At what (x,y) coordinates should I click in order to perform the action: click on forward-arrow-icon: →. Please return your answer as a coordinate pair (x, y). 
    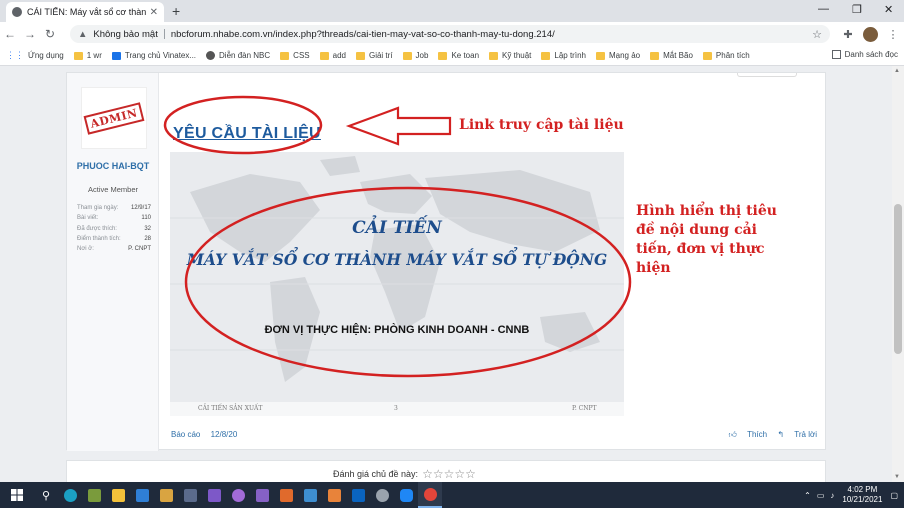
    Looking at the image, I should click on (30, 34).